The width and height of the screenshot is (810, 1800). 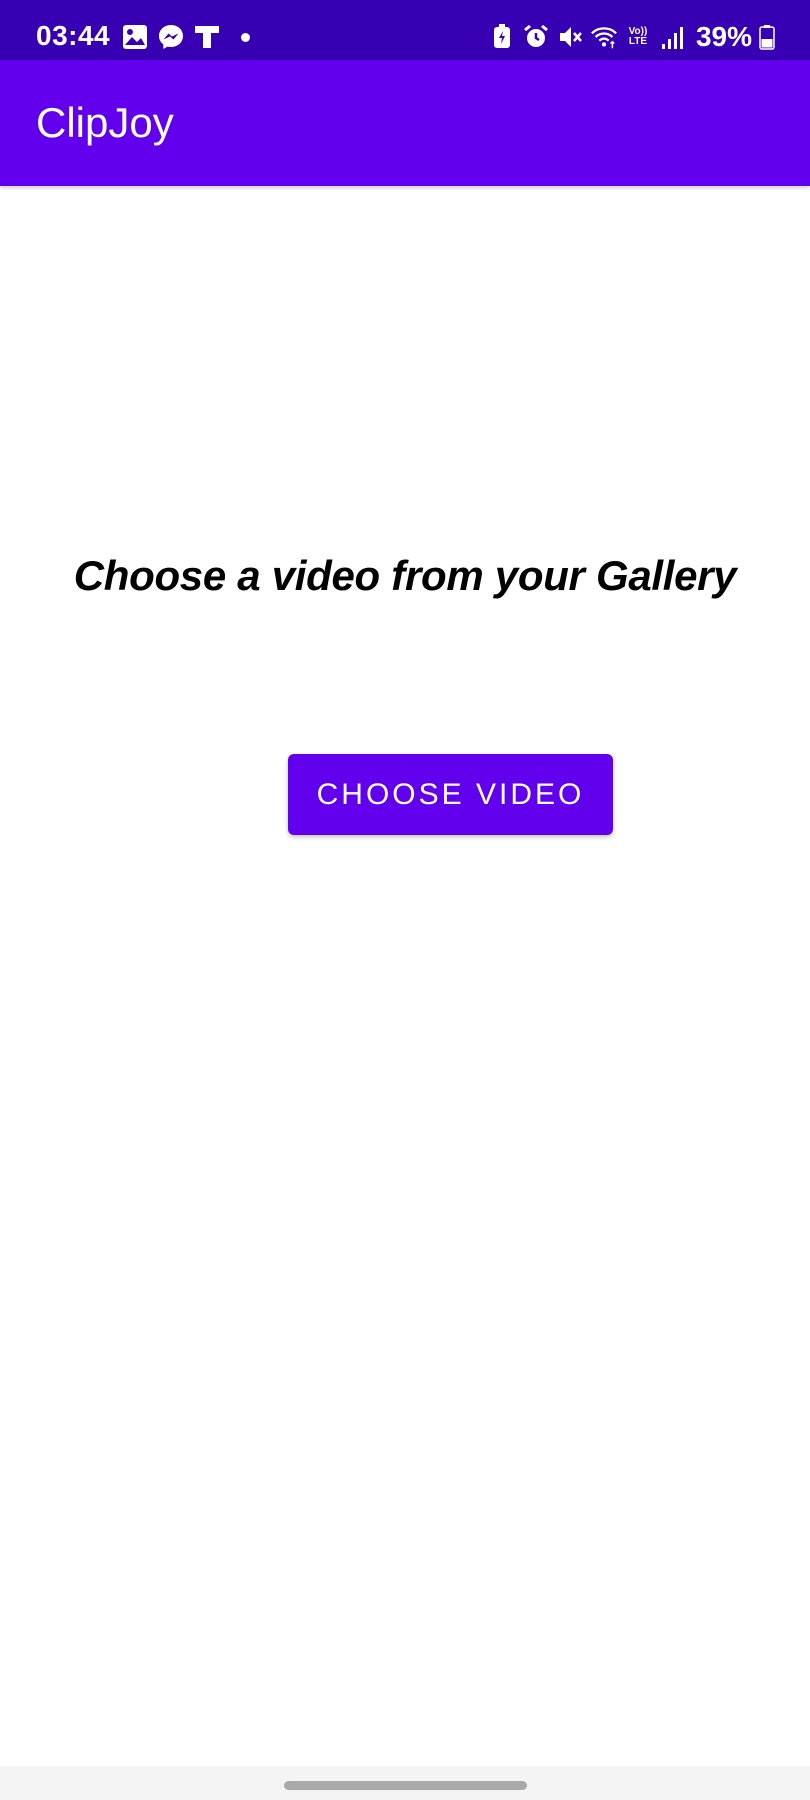 I want to click on navigation-bar, so click(x=405, y=1783).